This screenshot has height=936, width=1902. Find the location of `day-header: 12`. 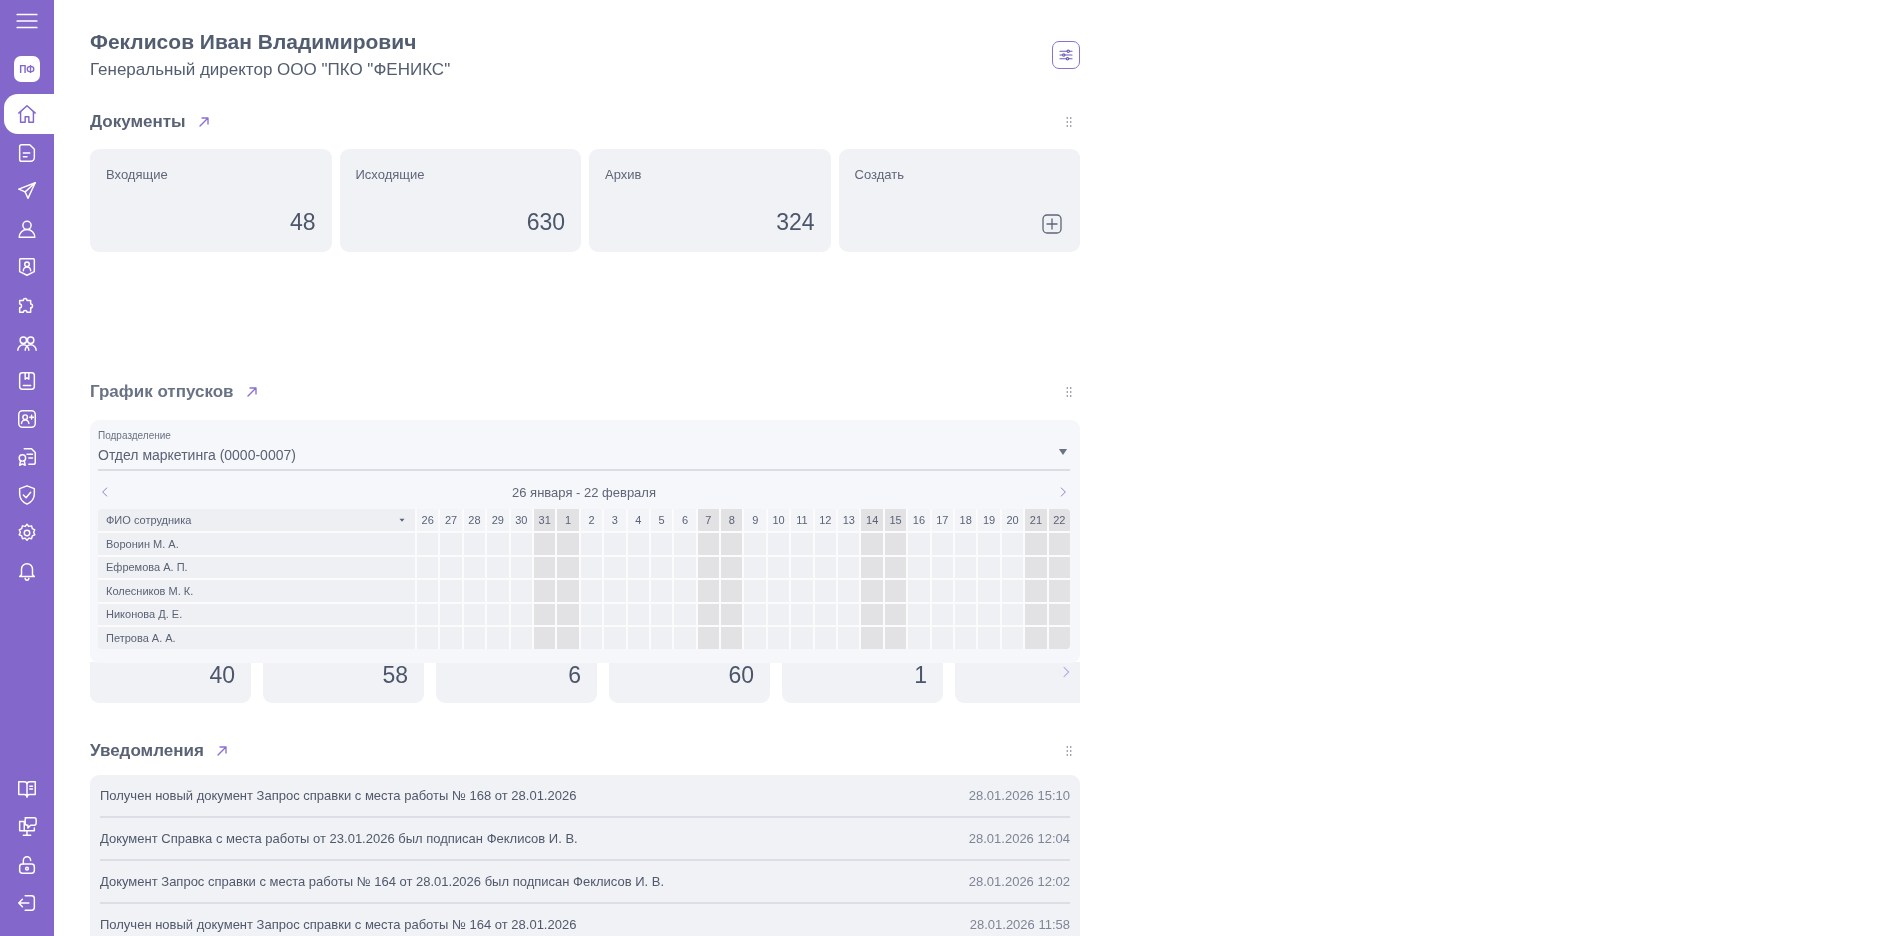

day-header: 12 is located at coordinates (825, 520).